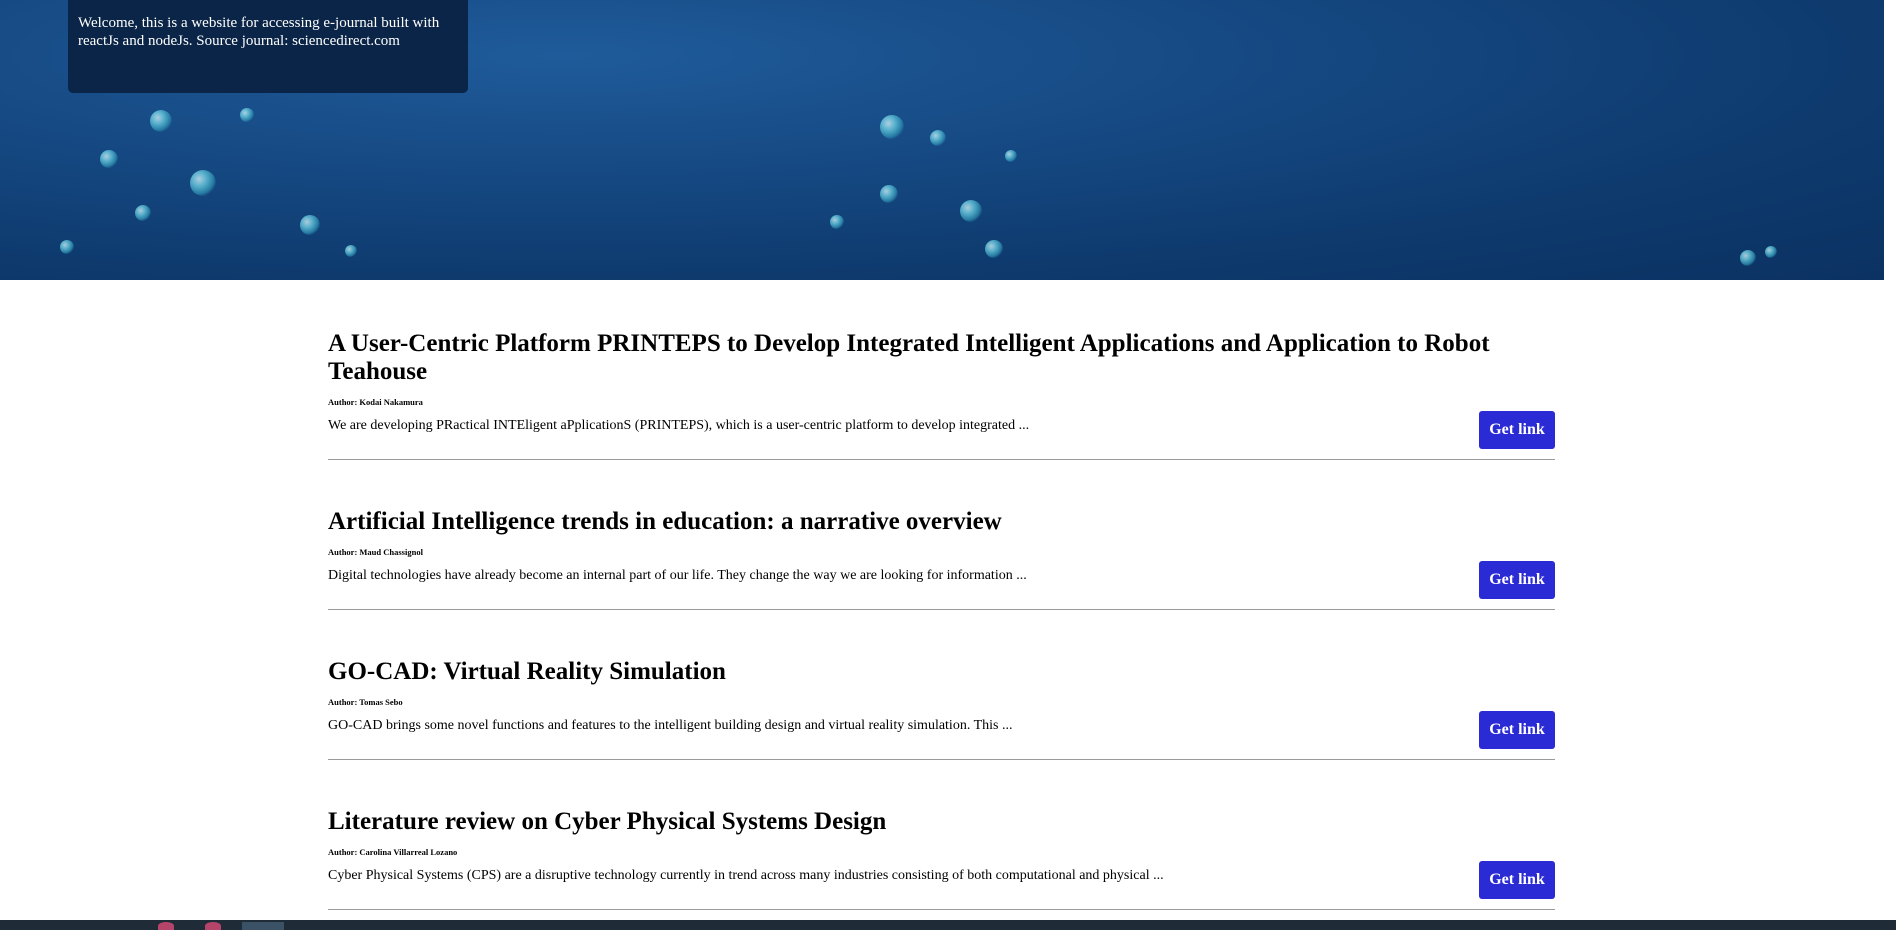 This screenshot has width=1896, height=930. Describe the element at coordinates (365, 702) in the screenshot. I see `article-author: Author: Tomas Sebo` at that location.